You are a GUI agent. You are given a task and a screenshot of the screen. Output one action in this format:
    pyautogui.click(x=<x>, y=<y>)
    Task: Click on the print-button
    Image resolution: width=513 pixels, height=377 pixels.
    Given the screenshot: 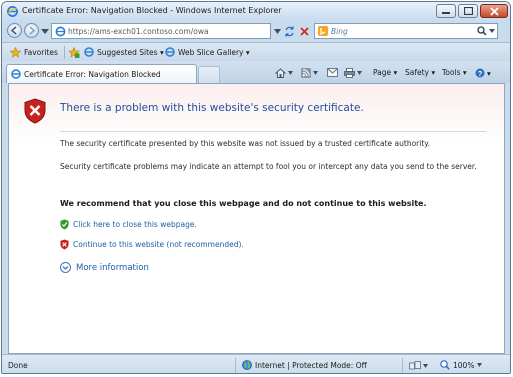 What is the action you would take?
    pyautogui.click(x=353, y=73)
    